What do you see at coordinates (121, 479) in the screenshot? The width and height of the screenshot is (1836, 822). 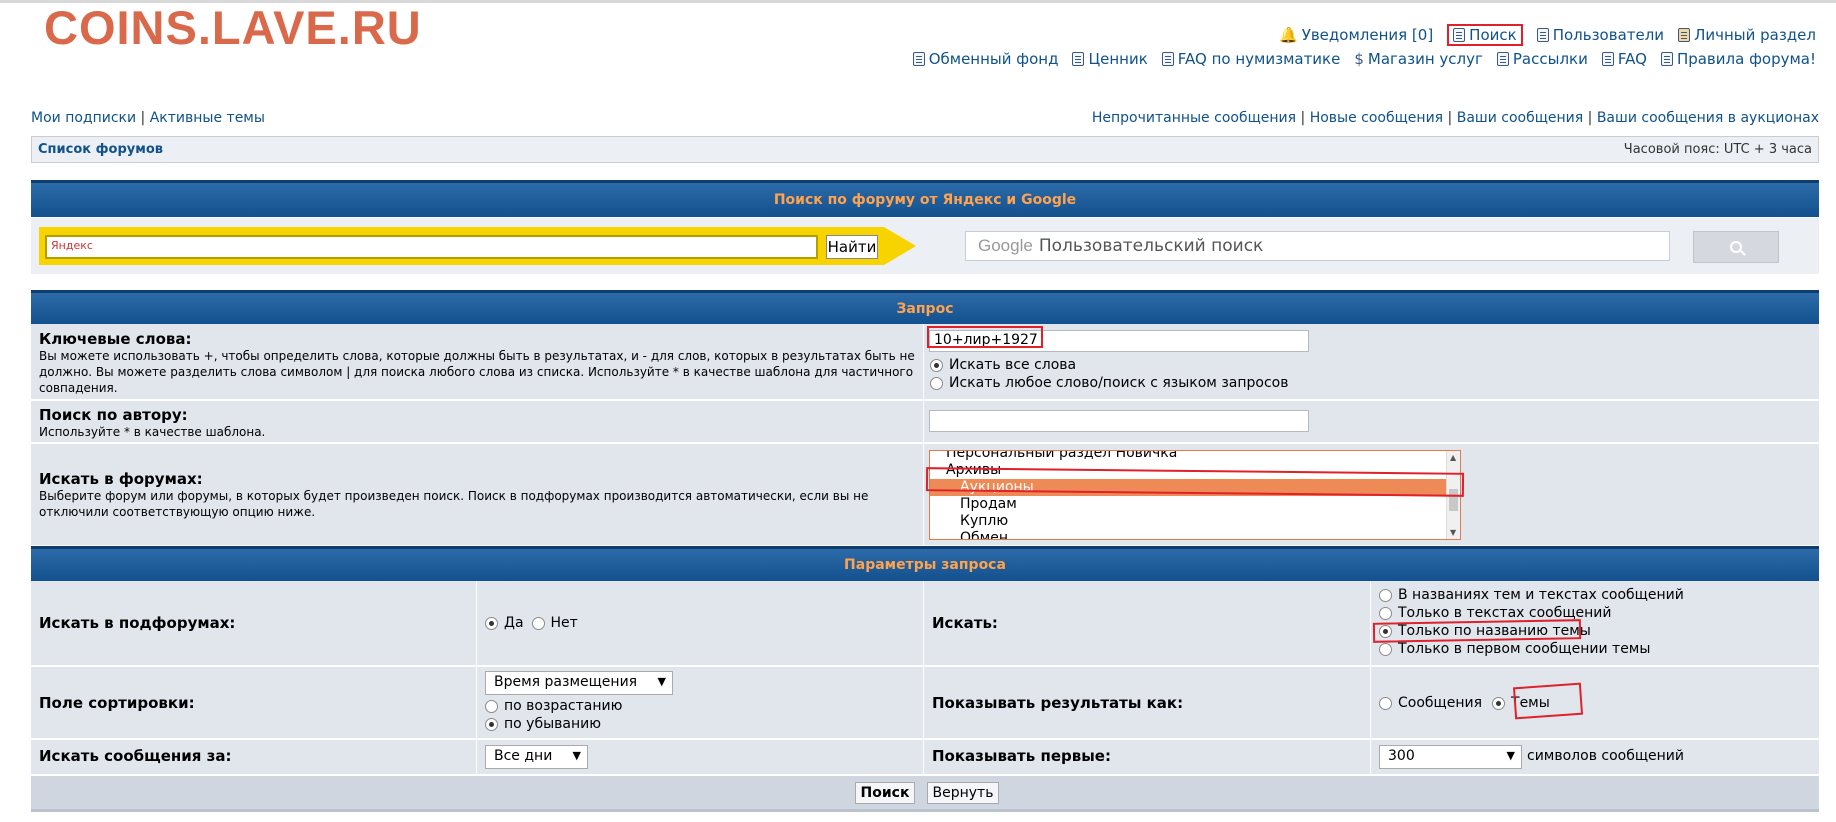 I see `forums-label: Искать в форумах:` at bounding box center [121, 479].